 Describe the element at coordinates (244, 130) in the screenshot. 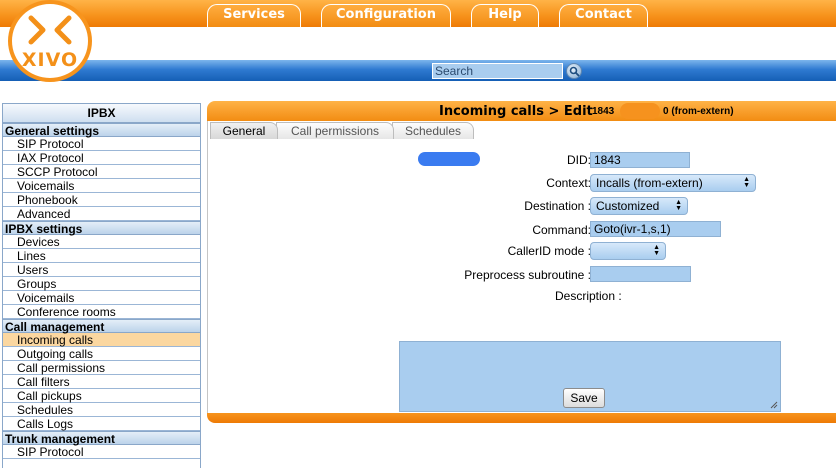

I see `tab-general: General` at that location.